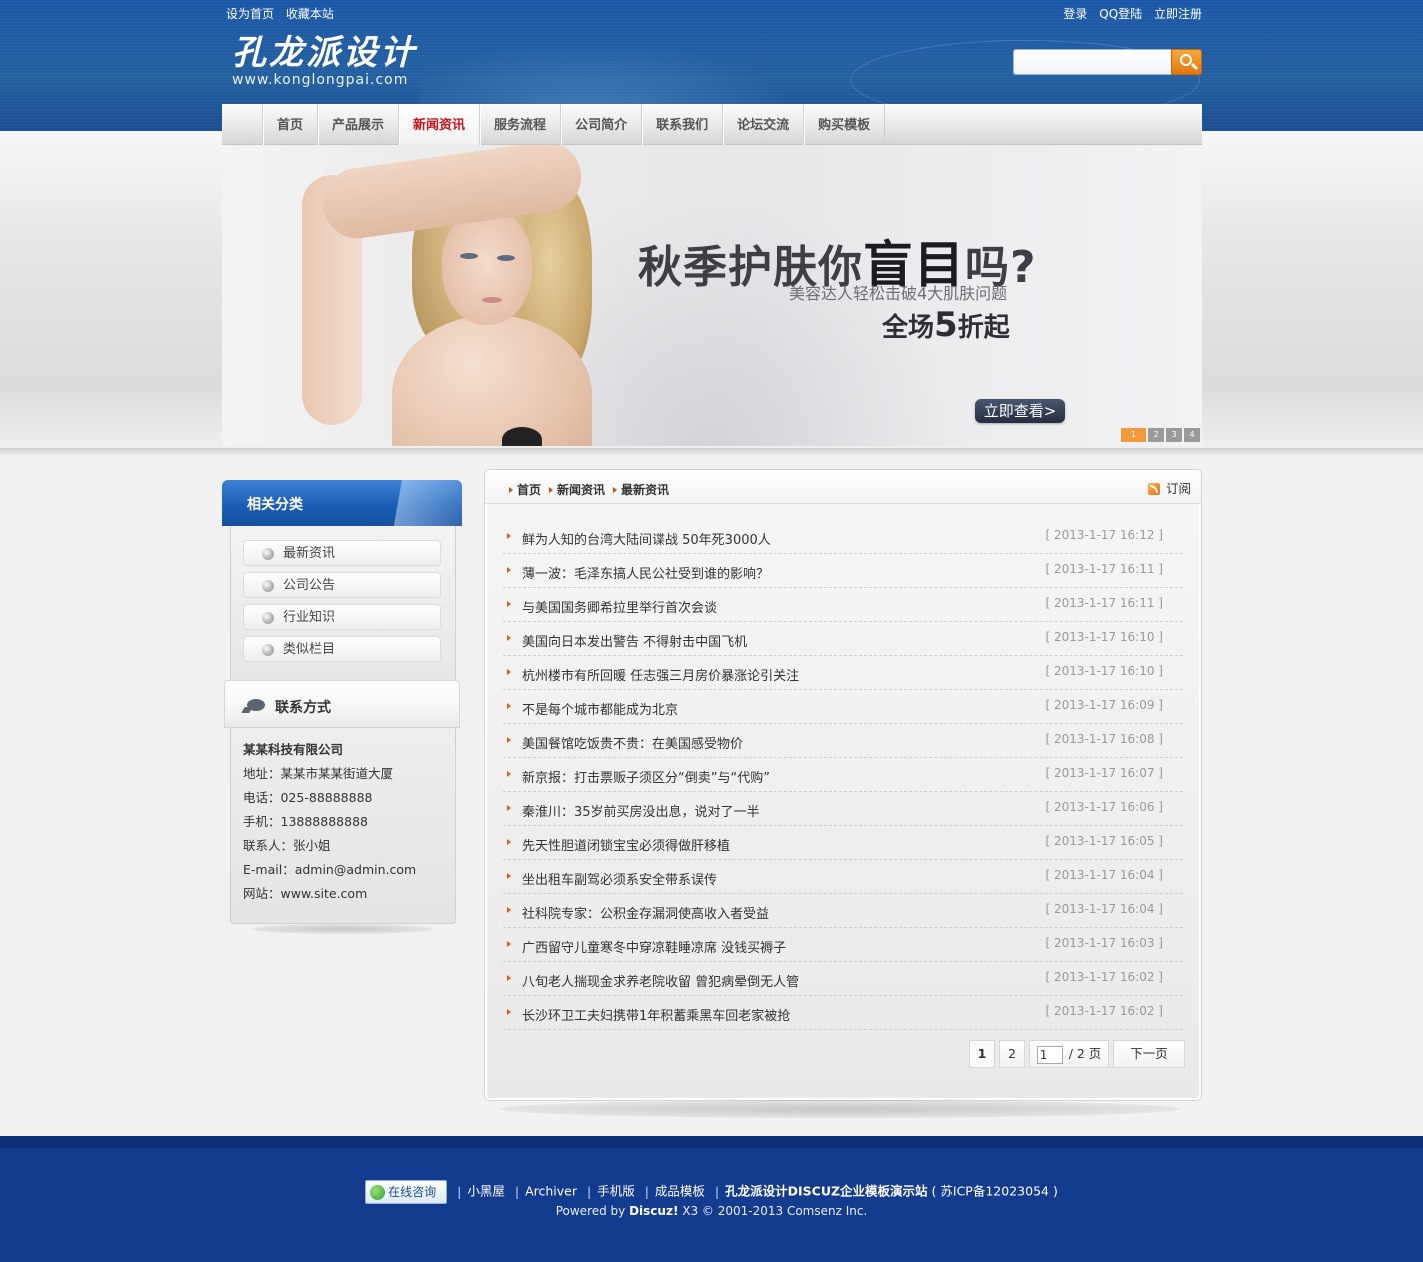 The width and height of the screenshot is (1423, 1262). Describe the element at coordinates (1174, 435) in the screenshot. I see `banner-dot-3: 3` at that location.